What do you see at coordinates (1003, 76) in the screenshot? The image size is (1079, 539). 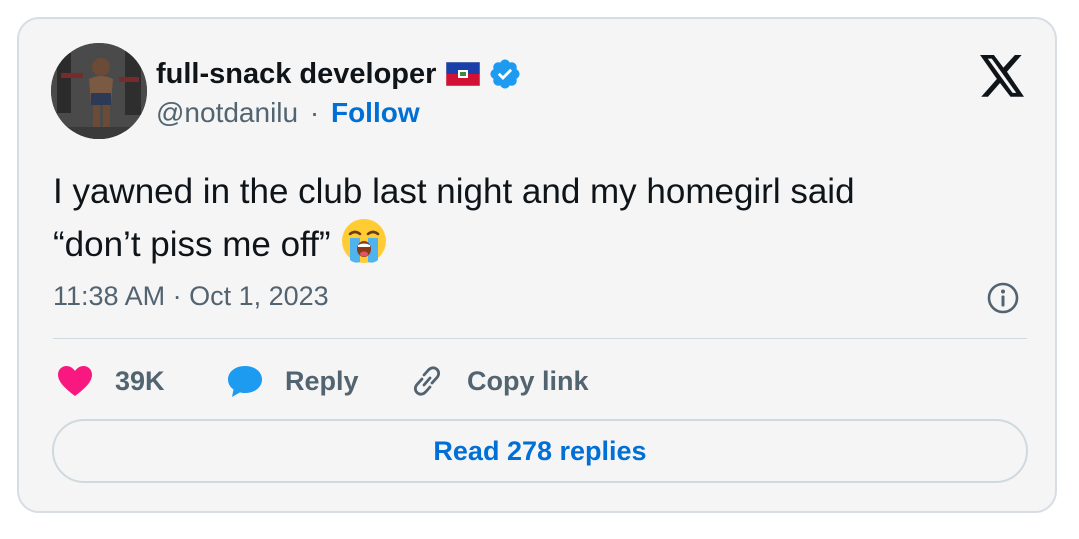 I see `x-logo-icon` at bounding box center [1003, 76].